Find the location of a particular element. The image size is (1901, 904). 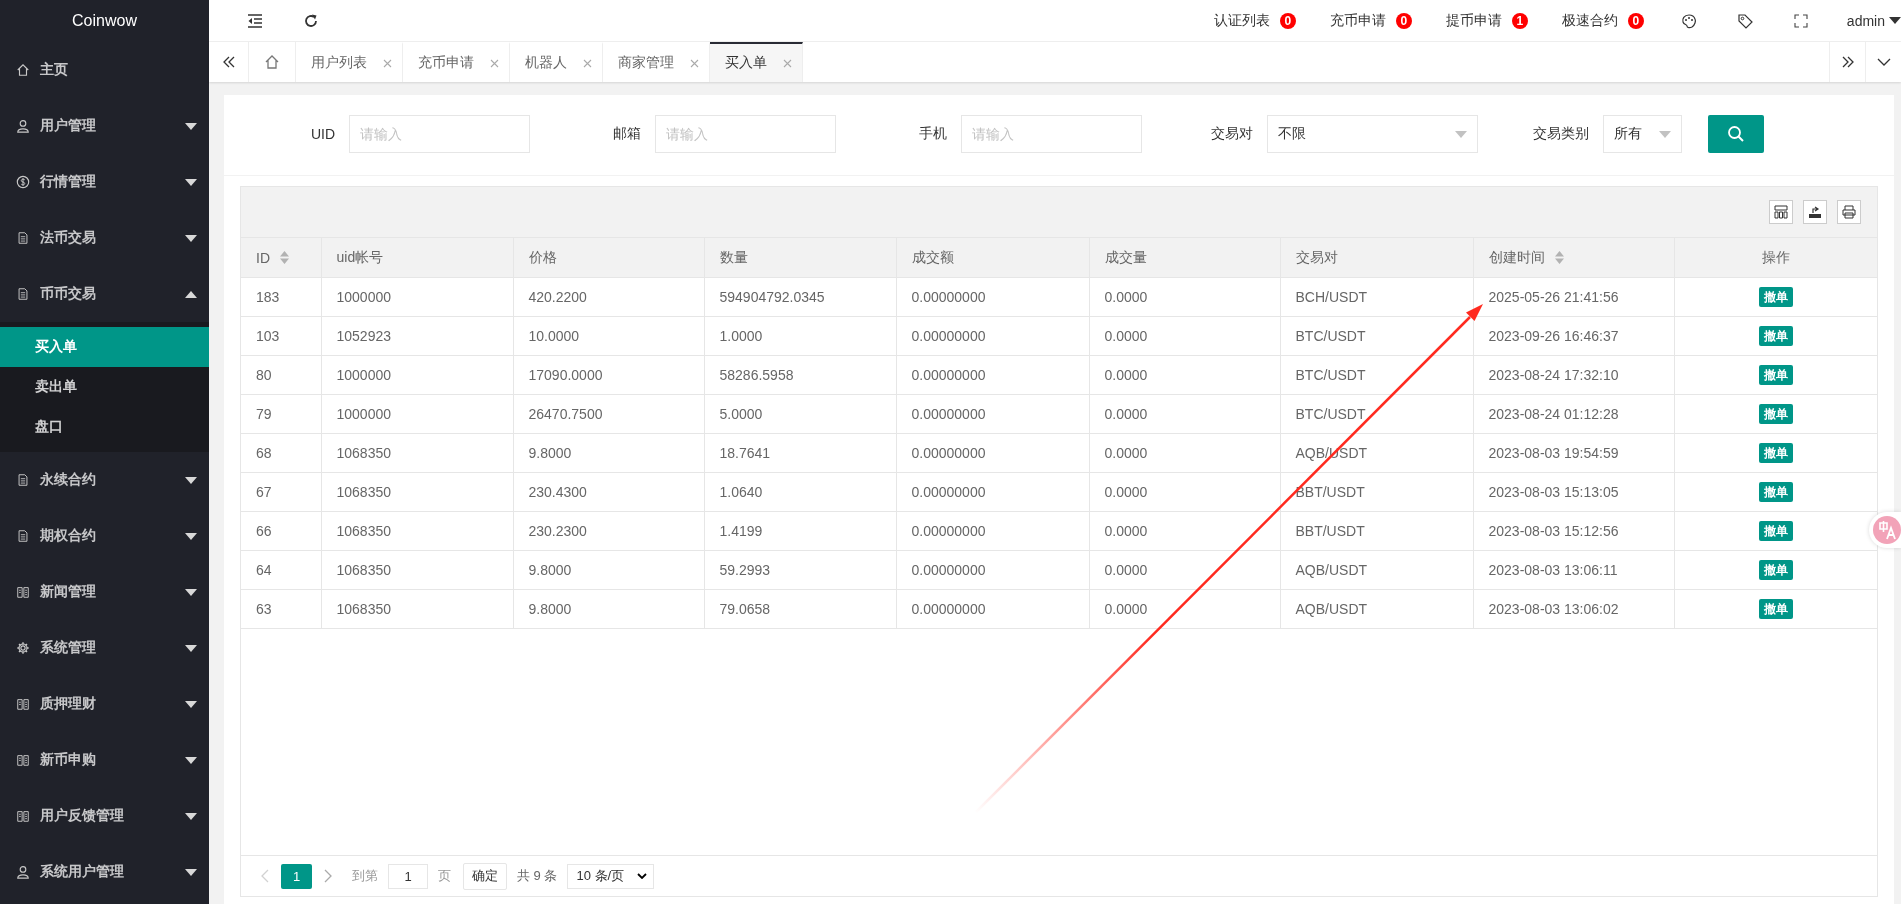

sidebar-item: 币币交易 is located at coordinates (104, 294).